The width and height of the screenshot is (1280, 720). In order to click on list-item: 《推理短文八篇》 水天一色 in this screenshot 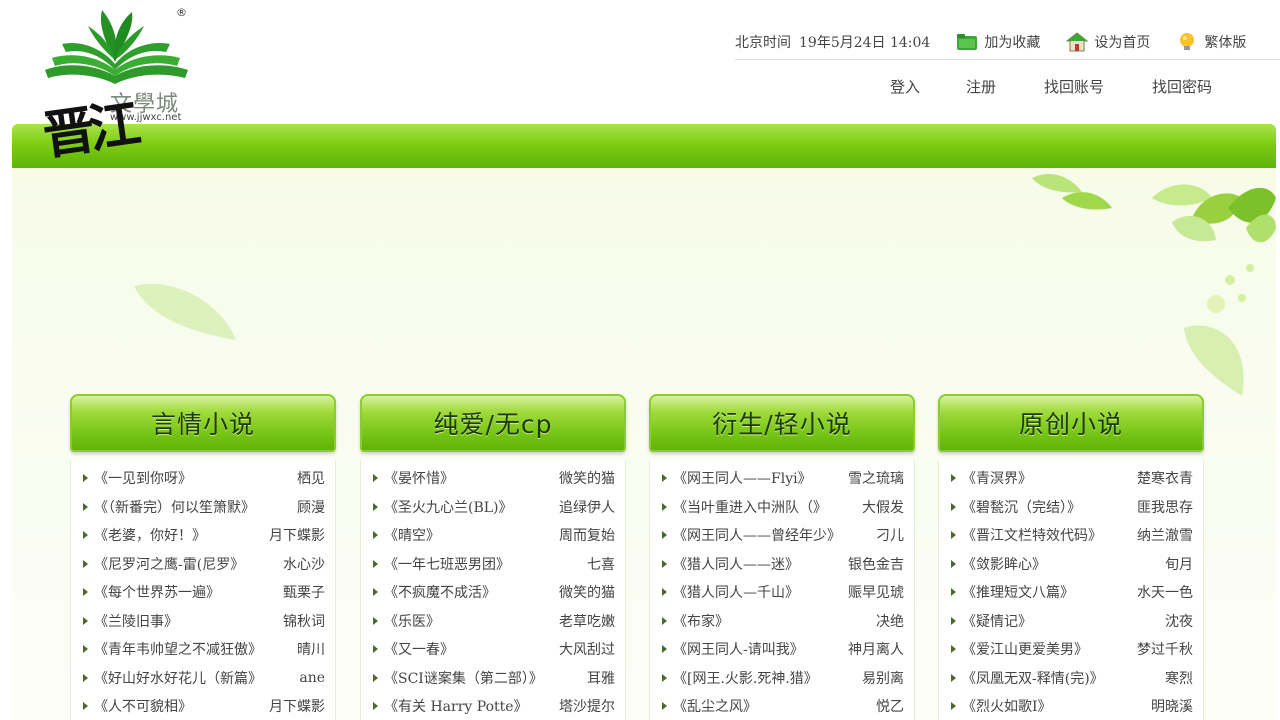, I will do `click(1071, 592)`.